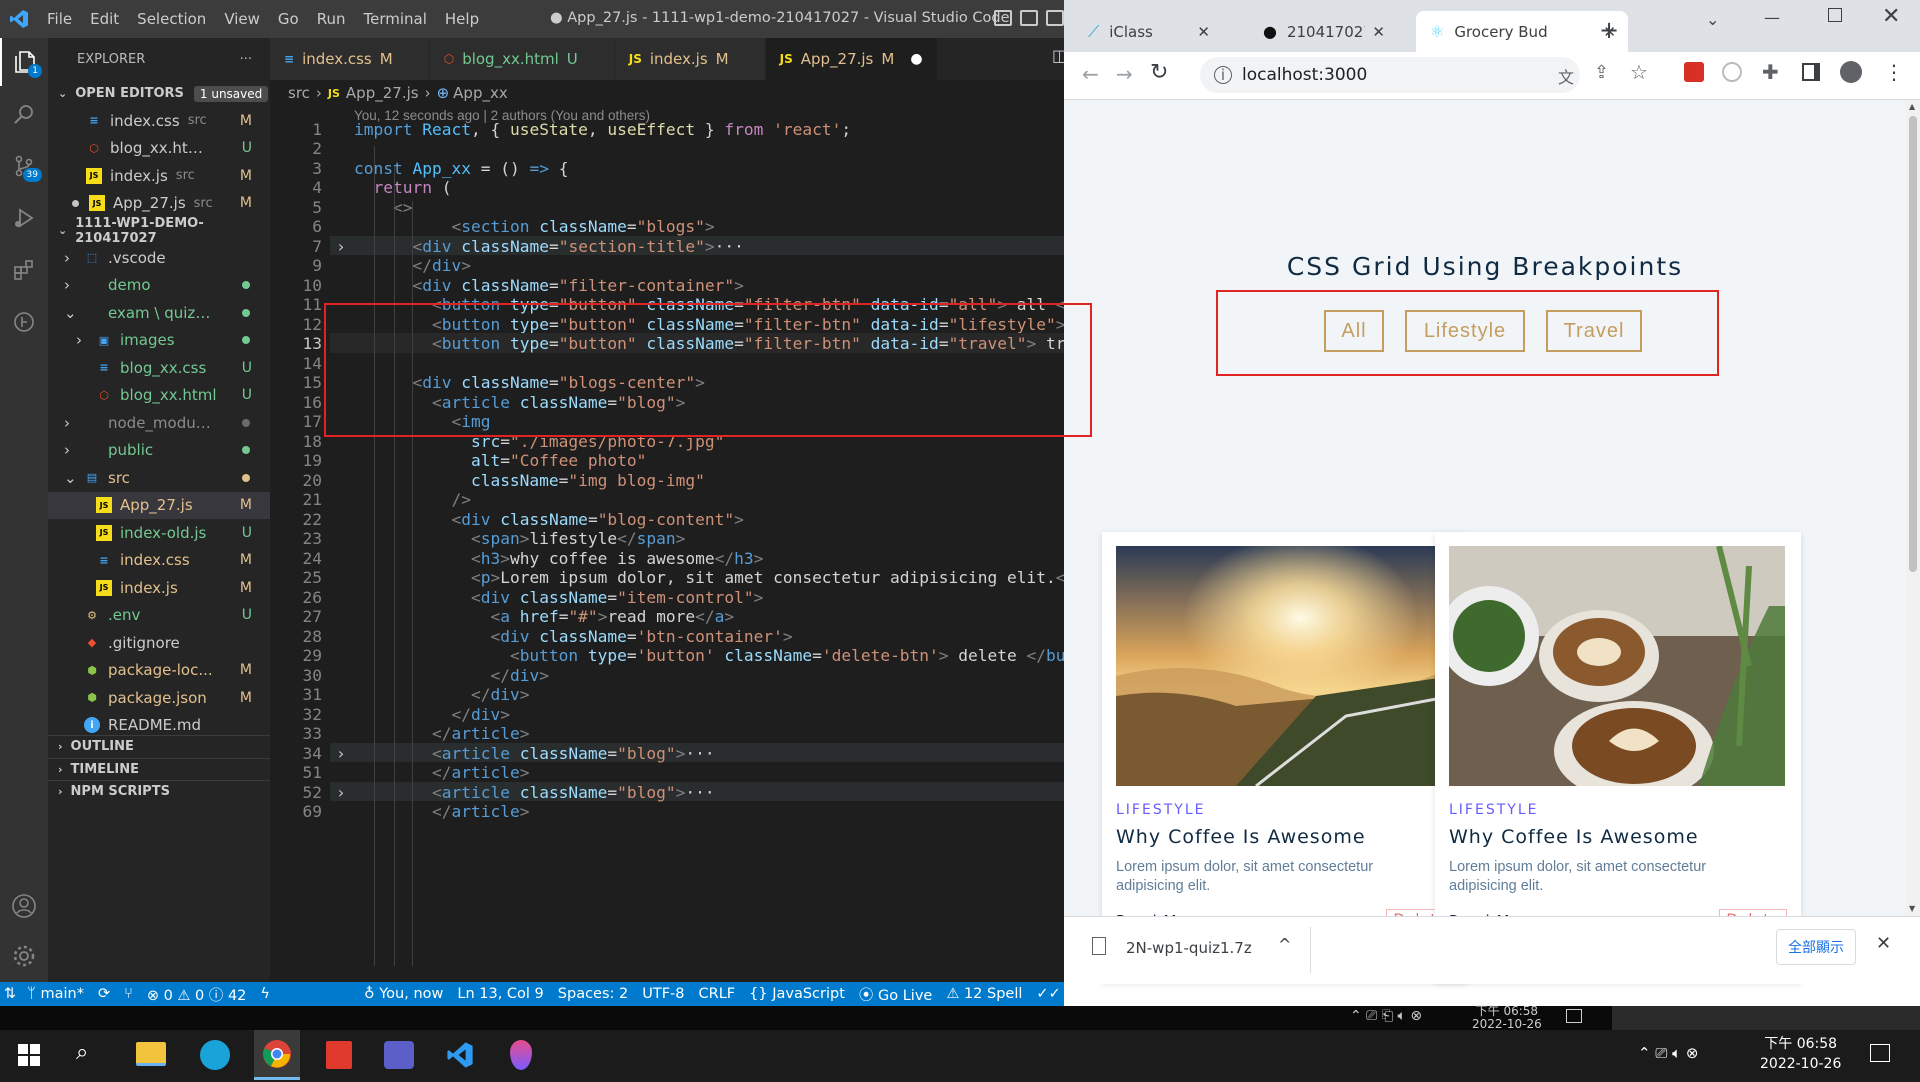  I want to click on tree-folder: › demo, so click(159, 286).